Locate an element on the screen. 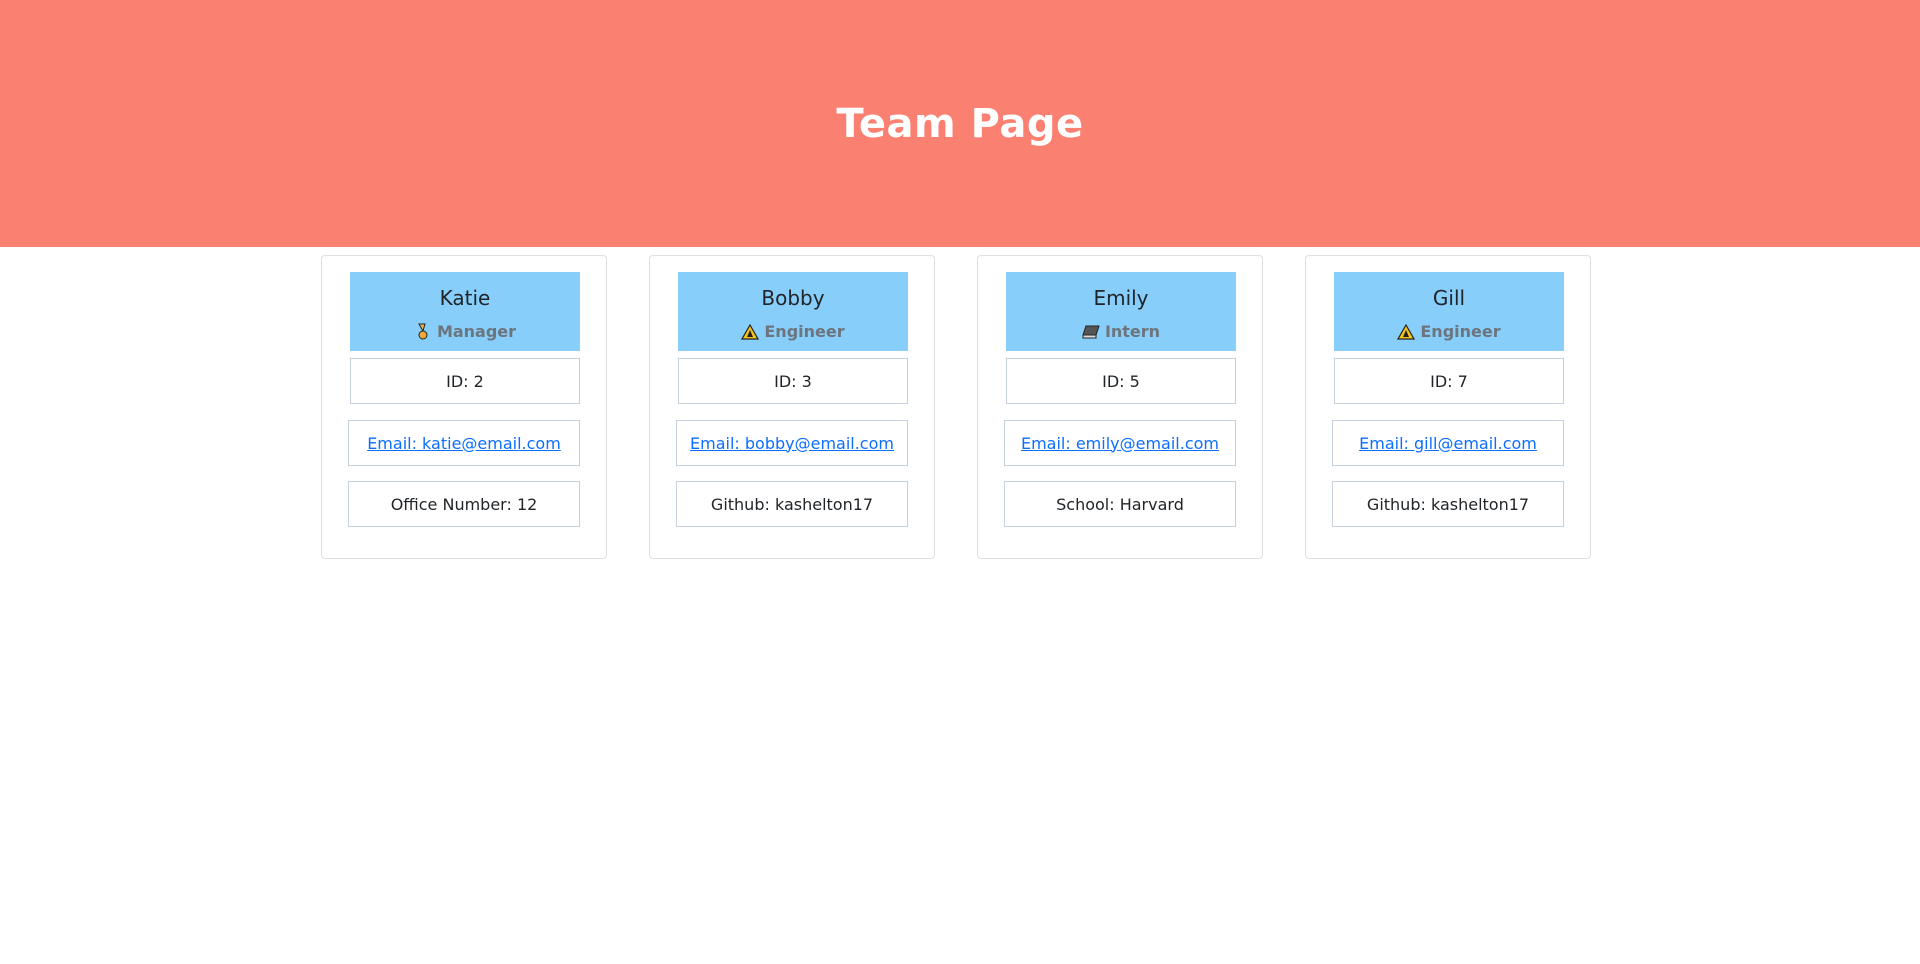 The image size is (1920, 964). page-title: Team Page is located at coordinates (960, 123).